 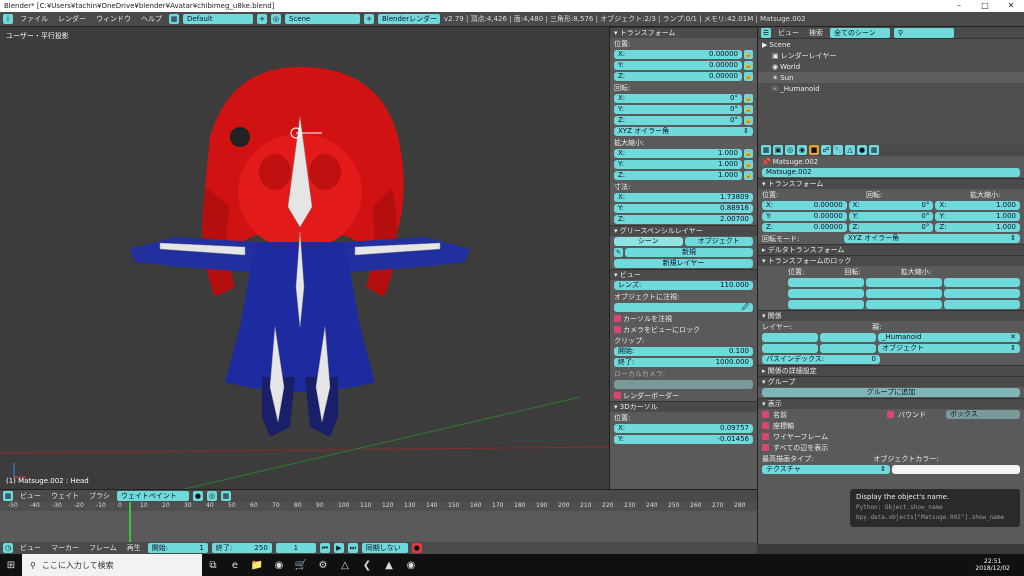 I want to click on rotation-y-field: Y: 0°, so click(x=678, y=109).